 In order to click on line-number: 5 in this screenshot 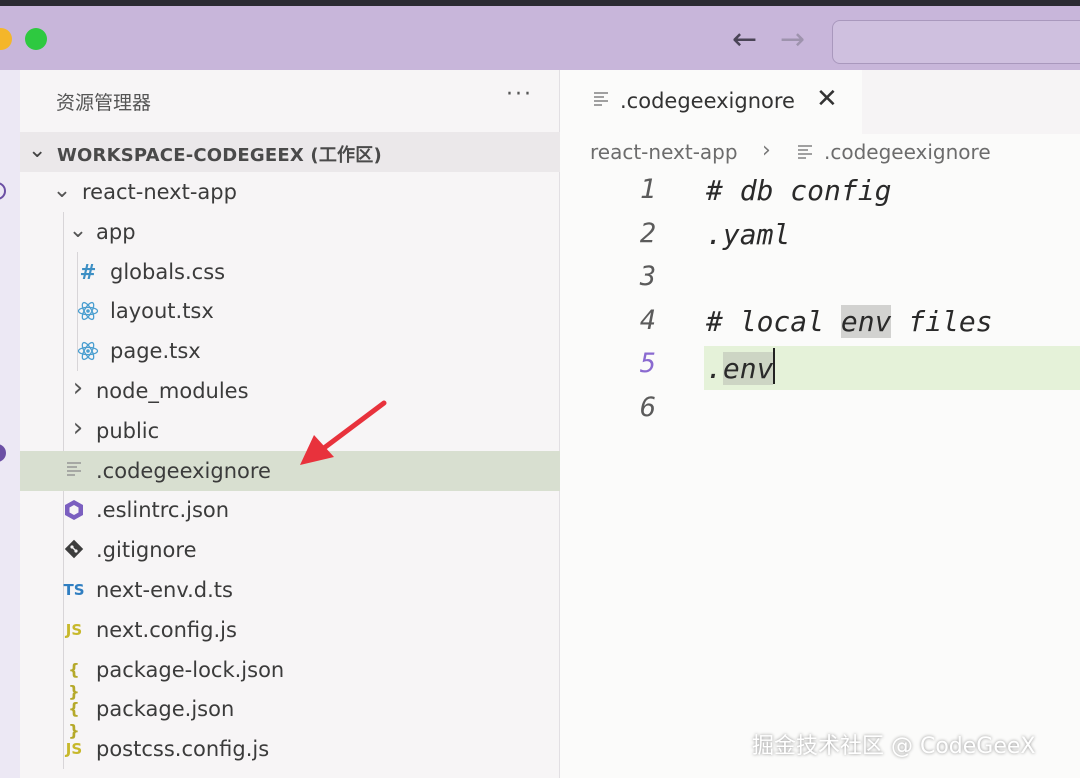, I will do `click(648, 363)`.